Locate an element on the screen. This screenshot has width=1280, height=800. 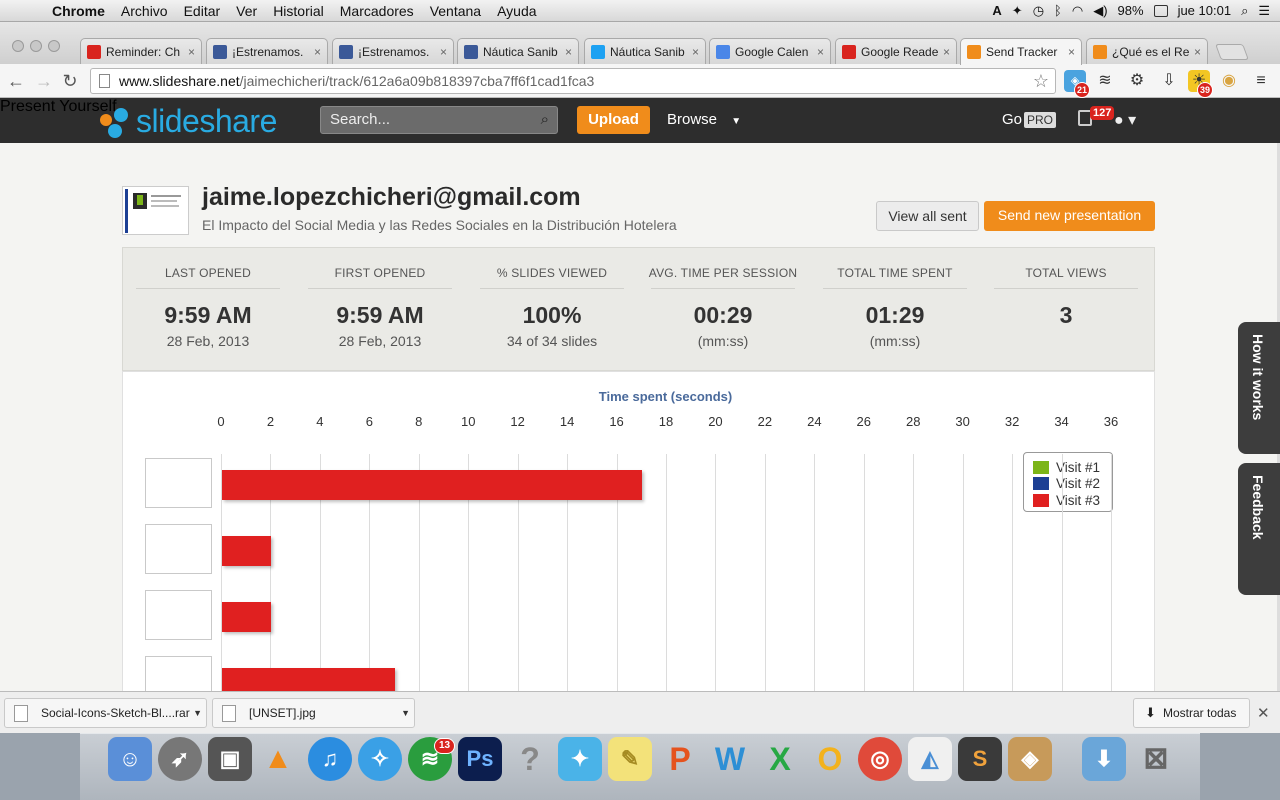
wifi-icon: ◠ is located at coordinates (1077, 11).